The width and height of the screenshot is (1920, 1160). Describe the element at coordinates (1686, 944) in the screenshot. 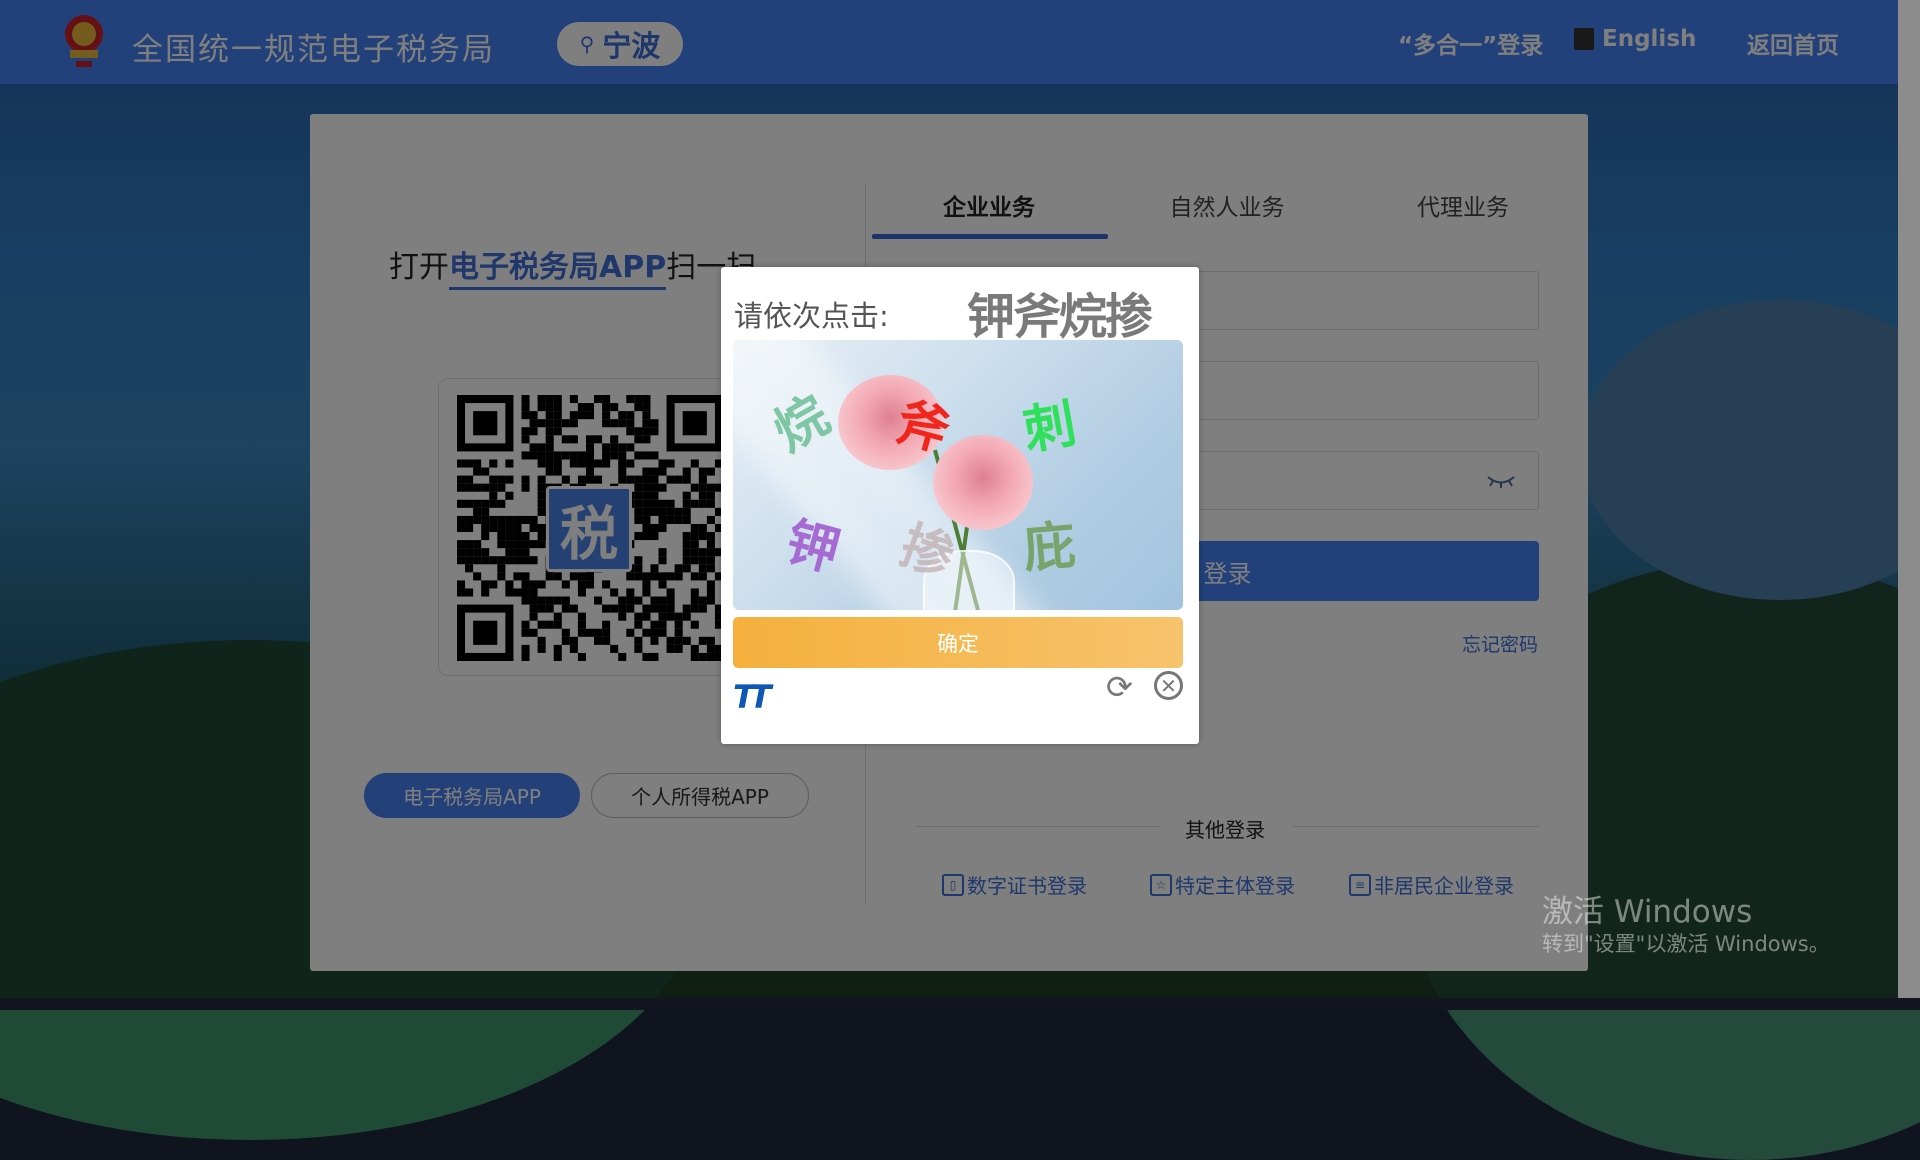

I see `windows-watermark-subtitle: 转到"设置"以激活 Windows。` at that location.